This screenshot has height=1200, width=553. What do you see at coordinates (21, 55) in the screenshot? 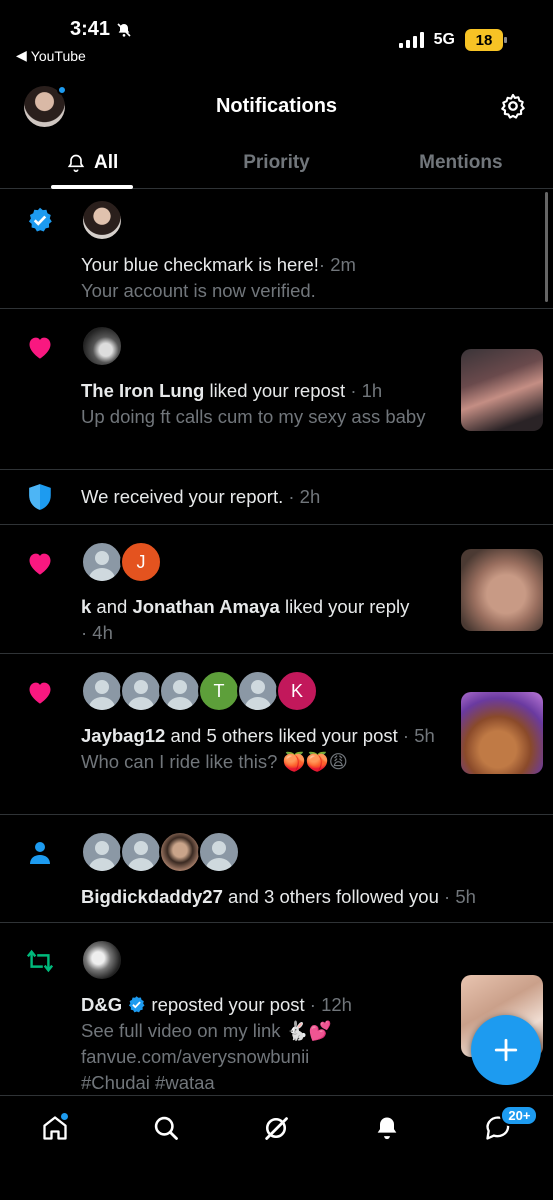
I see `back-arrow-icon: ◀` at bounding box center [21, 55].